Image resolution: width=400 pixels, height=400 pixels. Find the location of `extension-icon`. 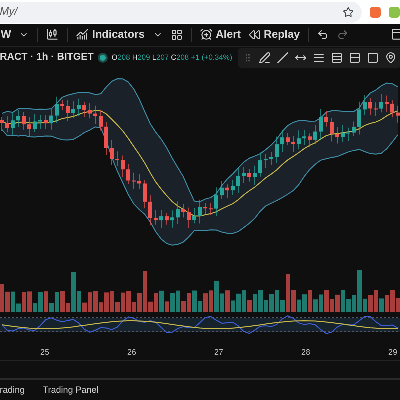

extension-icon is located at coordinates (375, 12).